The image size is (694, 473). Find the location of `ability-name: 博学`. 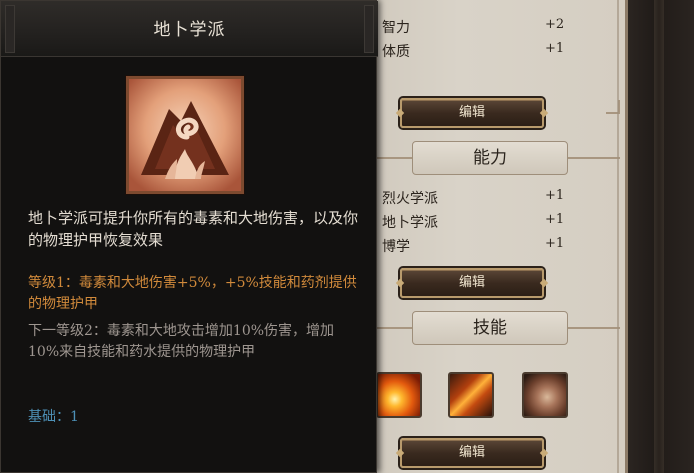

ability-name: 博学 is located at coordinates (396, 247).